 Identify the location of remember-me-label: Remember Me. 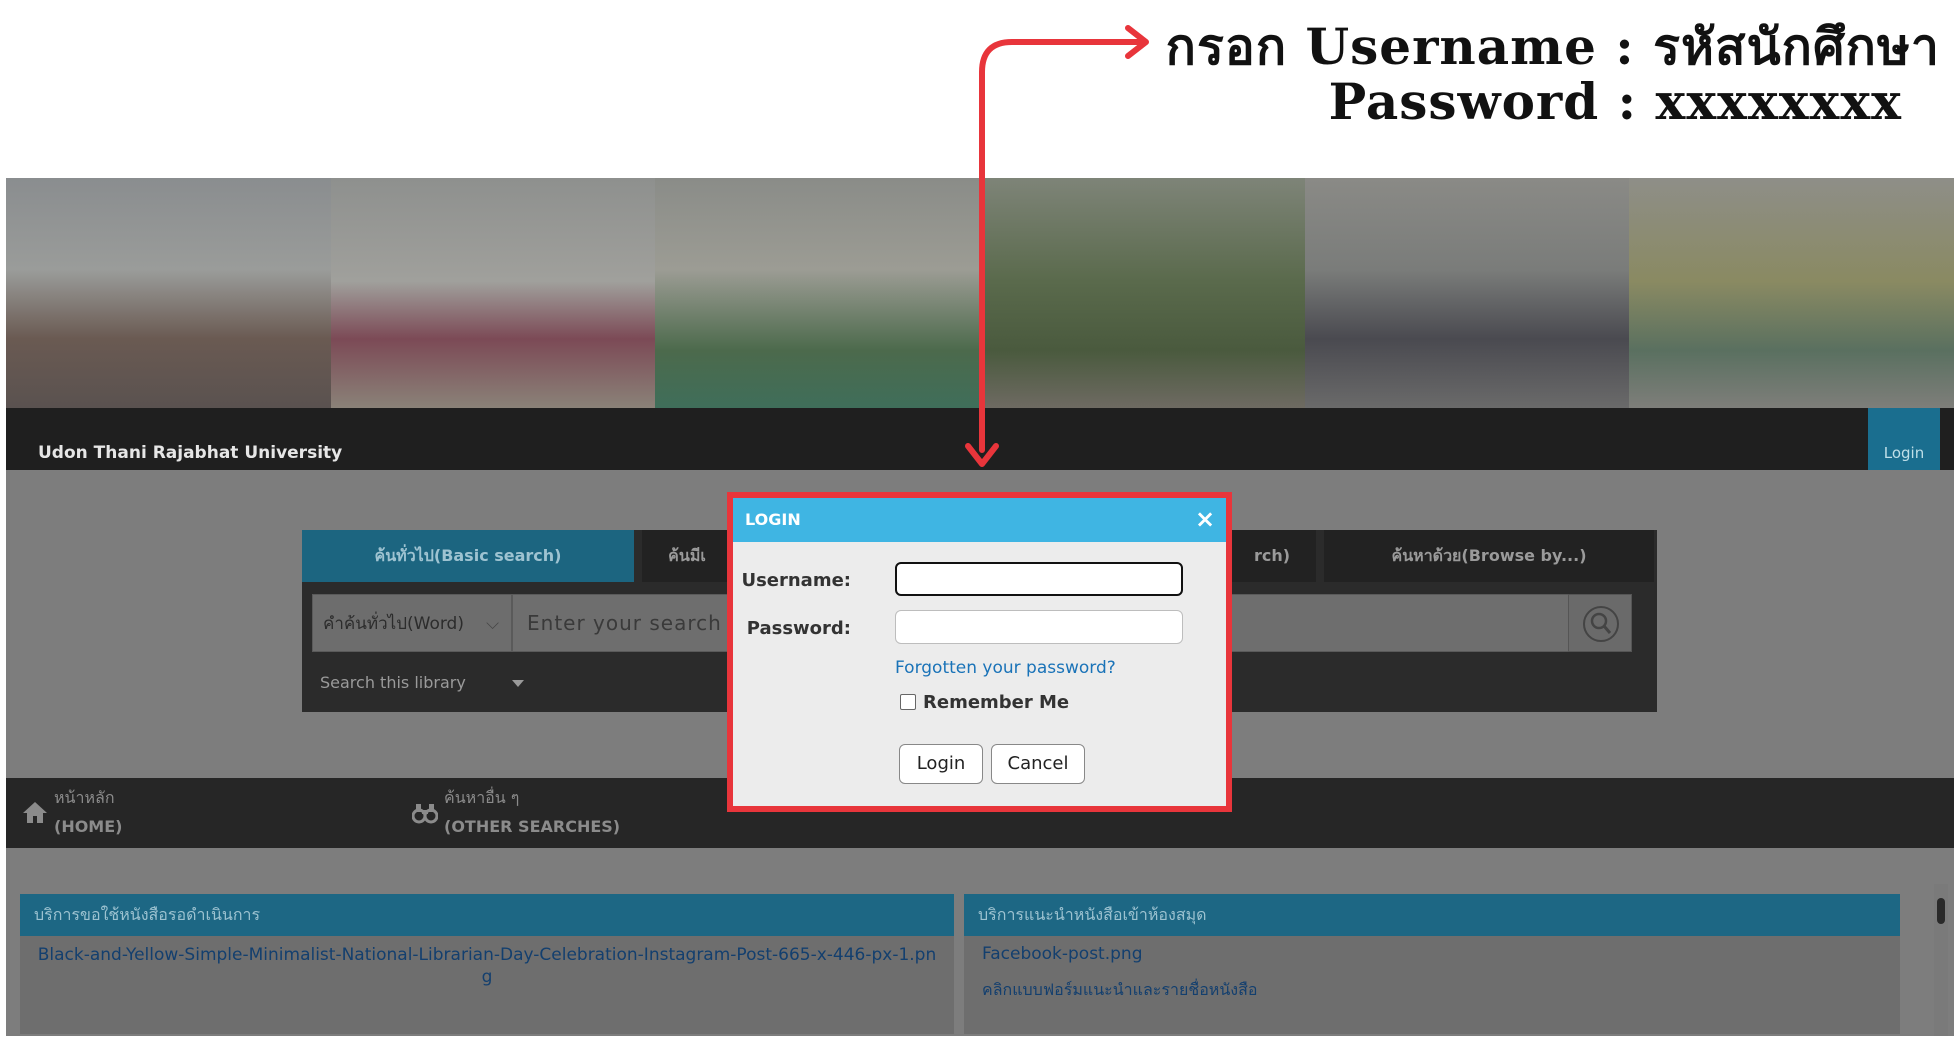
(996, 702).